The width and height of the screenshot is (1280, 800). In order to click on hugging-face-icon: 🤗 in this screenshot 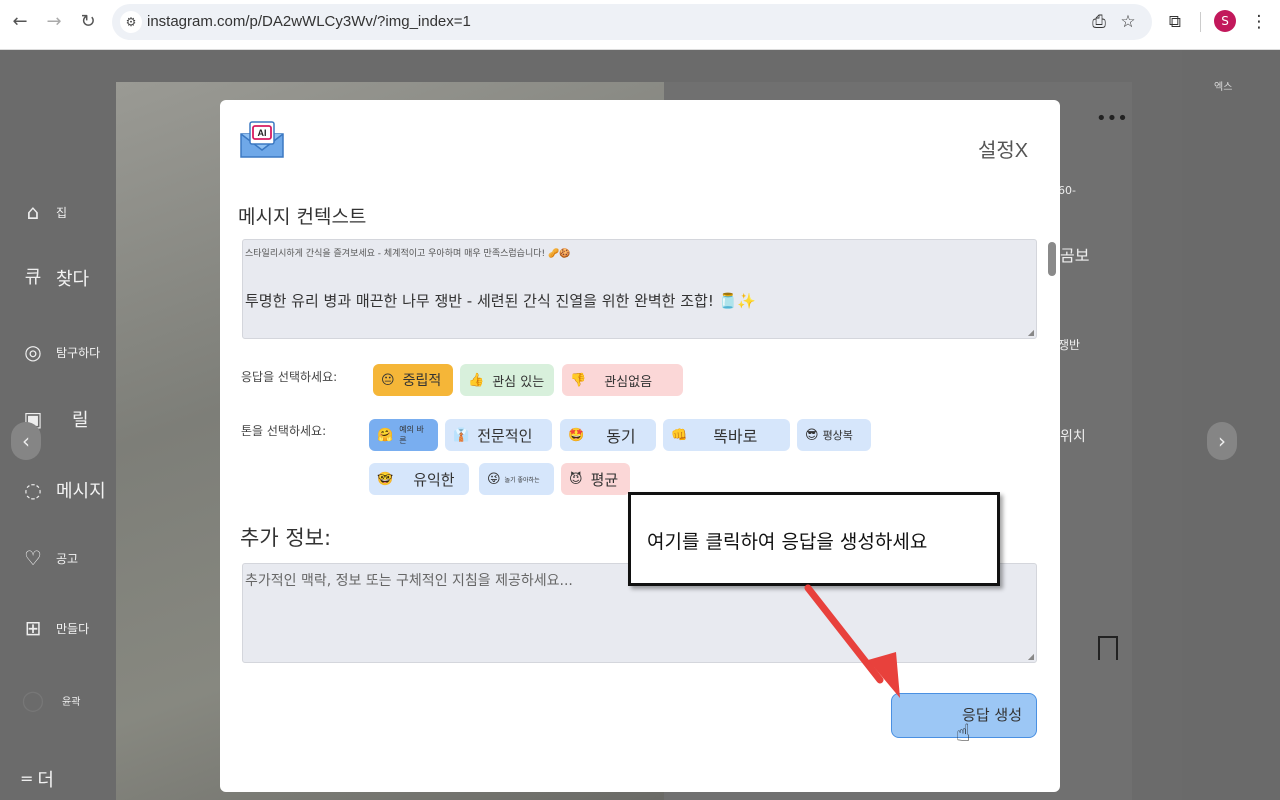, I will do `click(385, 435)`.